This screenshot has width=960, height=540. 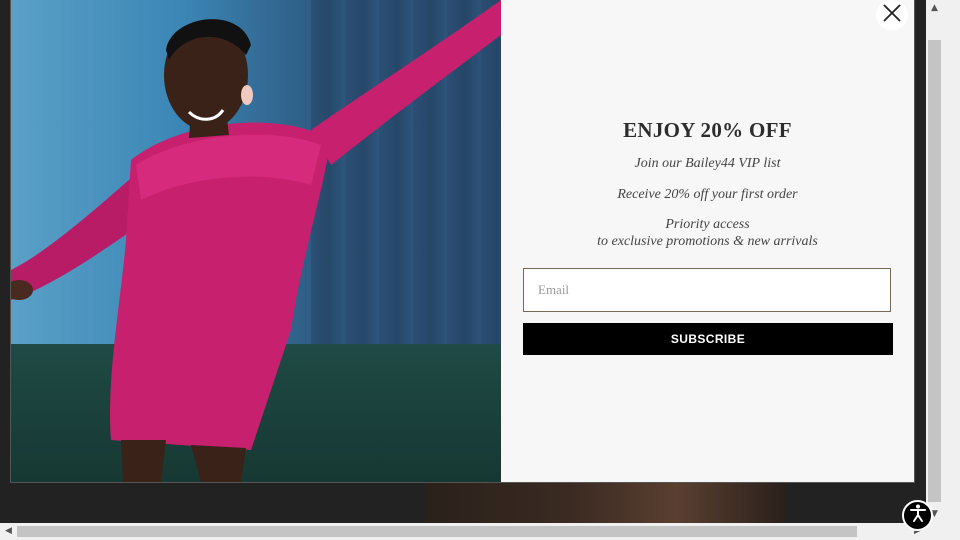 I want to click on popup-headline: ENJOY 20% OFF, so click(x=707, y=130).